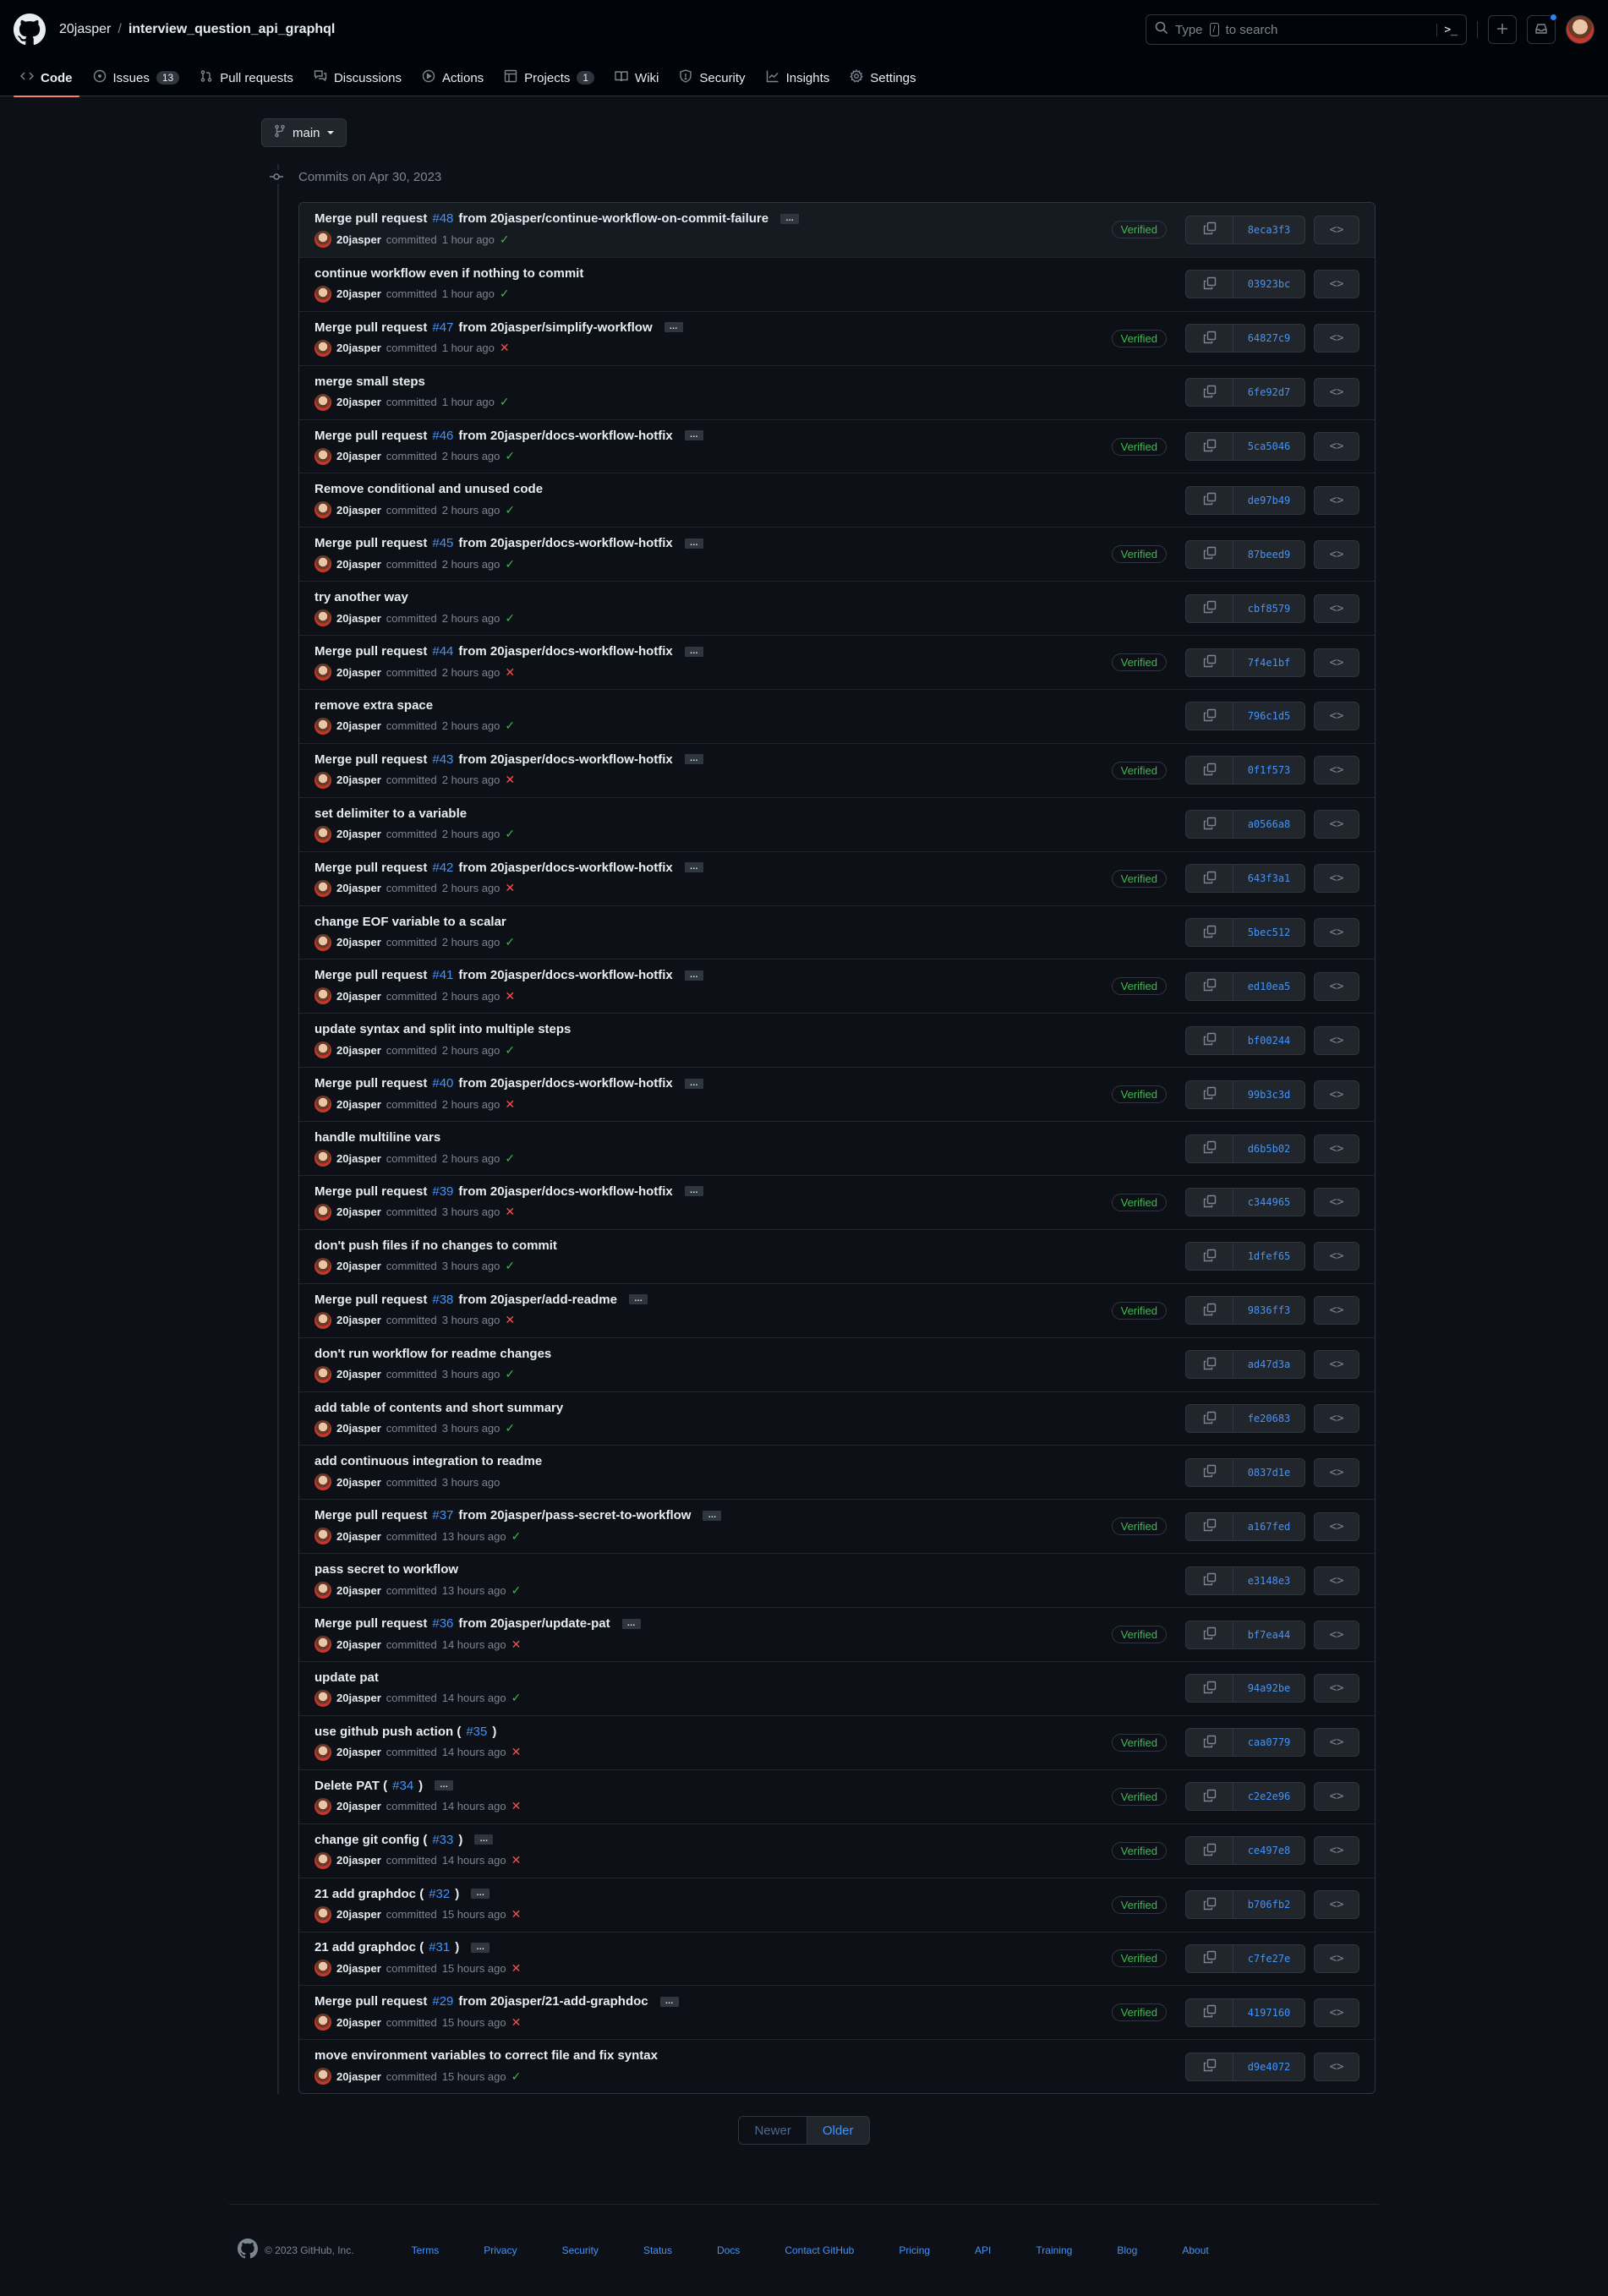 Image resolution: width=1608 pixels, height=2296 pixels. What do you see at coordinates (537, 1300) in the screenshot?
I see `commit-message-suffix: from 20jasper/add-readme` at bounding box center [537, 1300].